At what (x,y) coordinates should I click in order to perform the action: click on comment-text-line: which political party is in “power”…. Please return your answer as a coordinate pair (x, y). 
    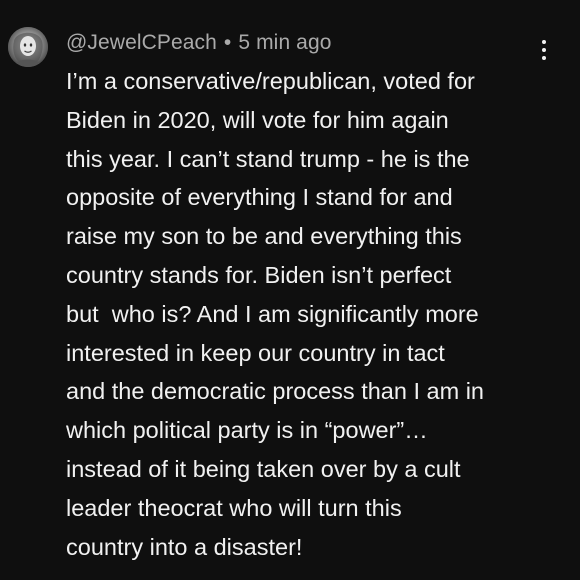
    Looking at the image, I should click on (247, 430).